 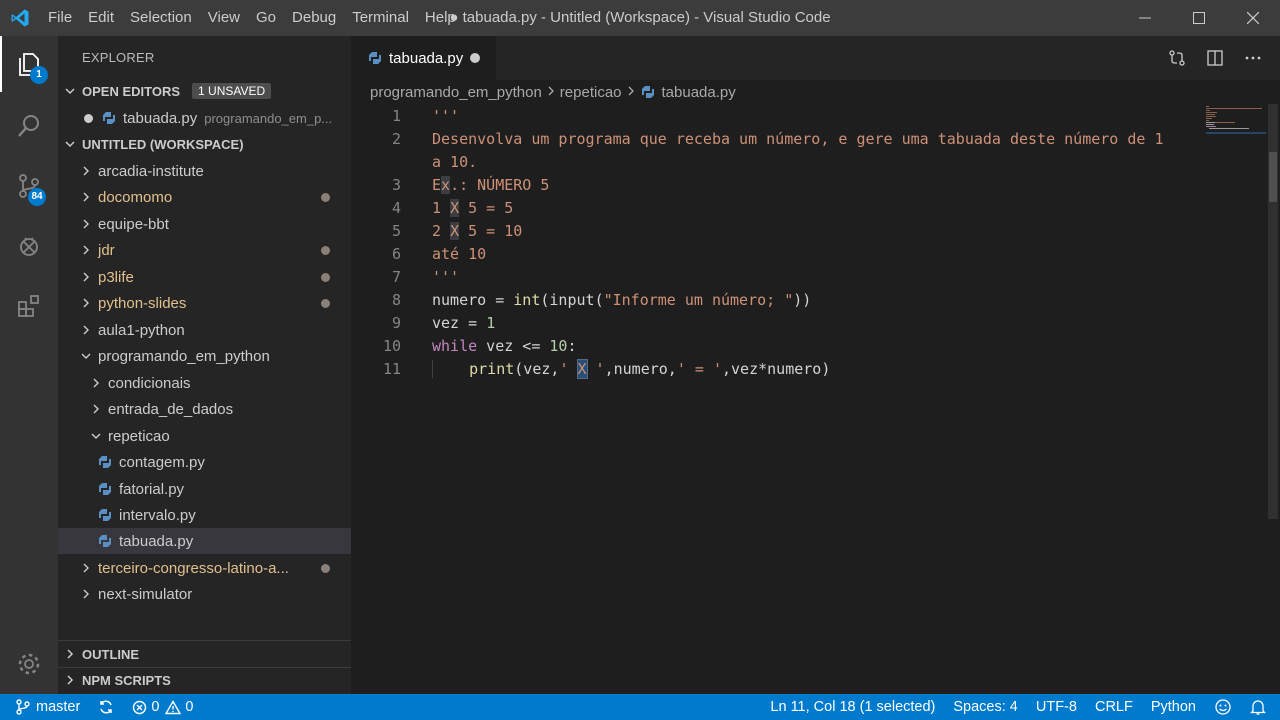 I want to click on menu-debug: Debug, so click(x=314, y=18).